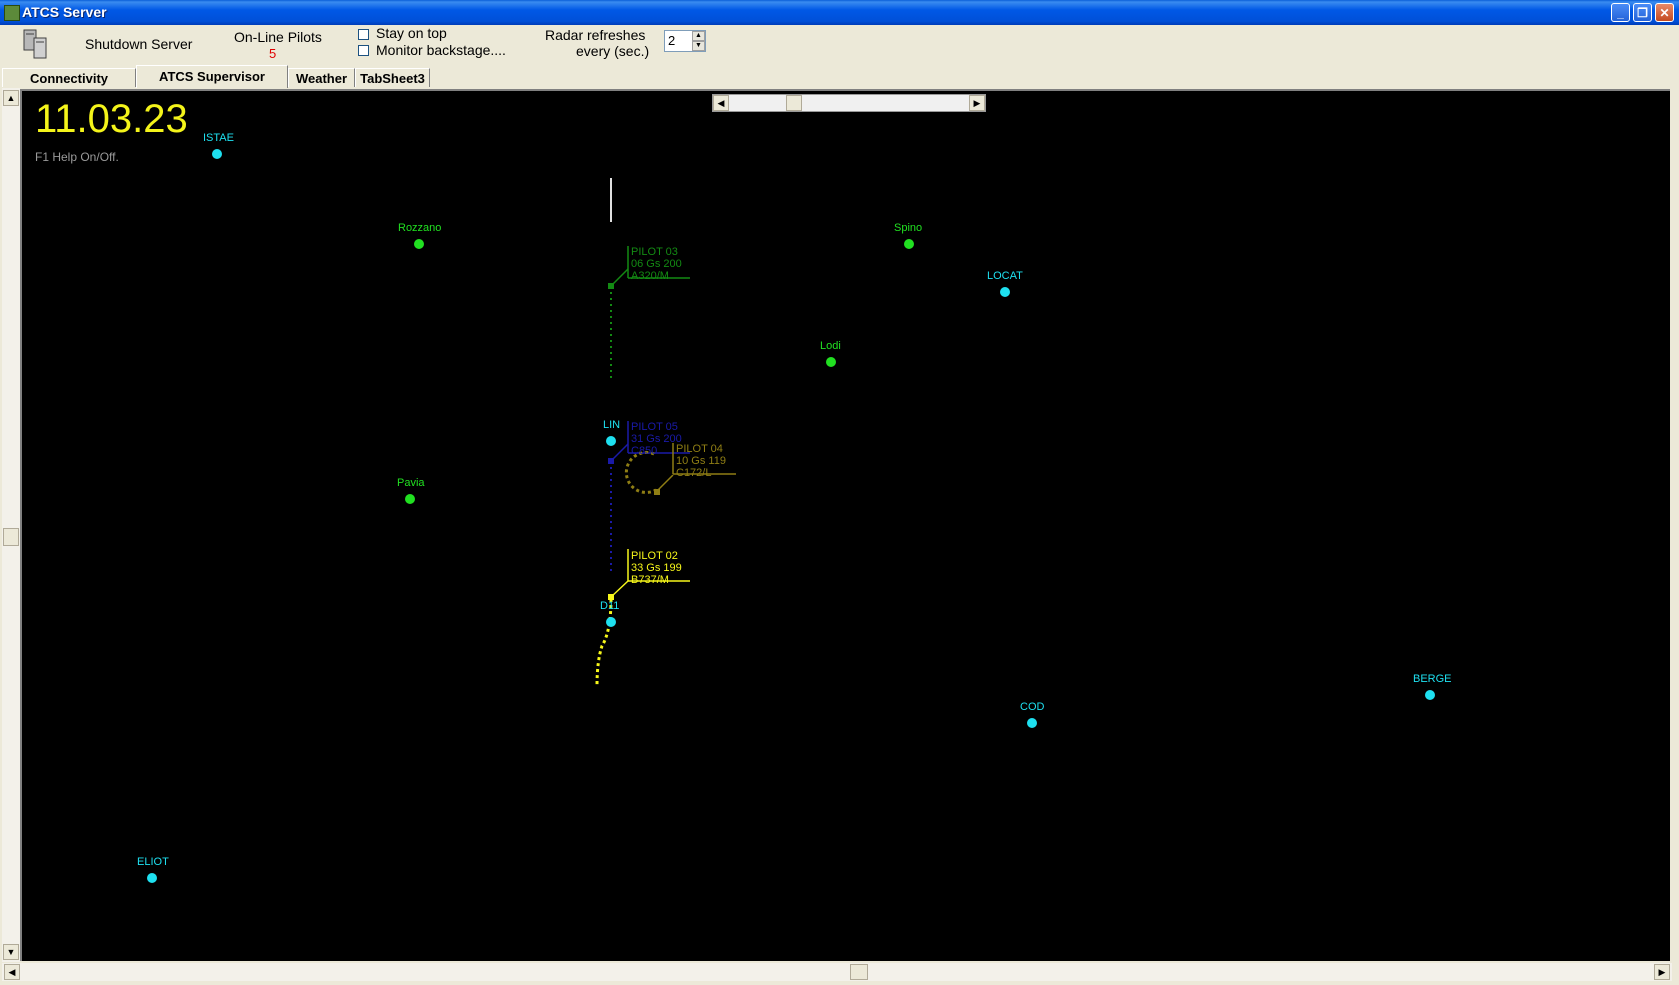  I want to click on pilot-04-datablock: PILOT 04 10 Gs 119 C172/L, so click(701, 461).